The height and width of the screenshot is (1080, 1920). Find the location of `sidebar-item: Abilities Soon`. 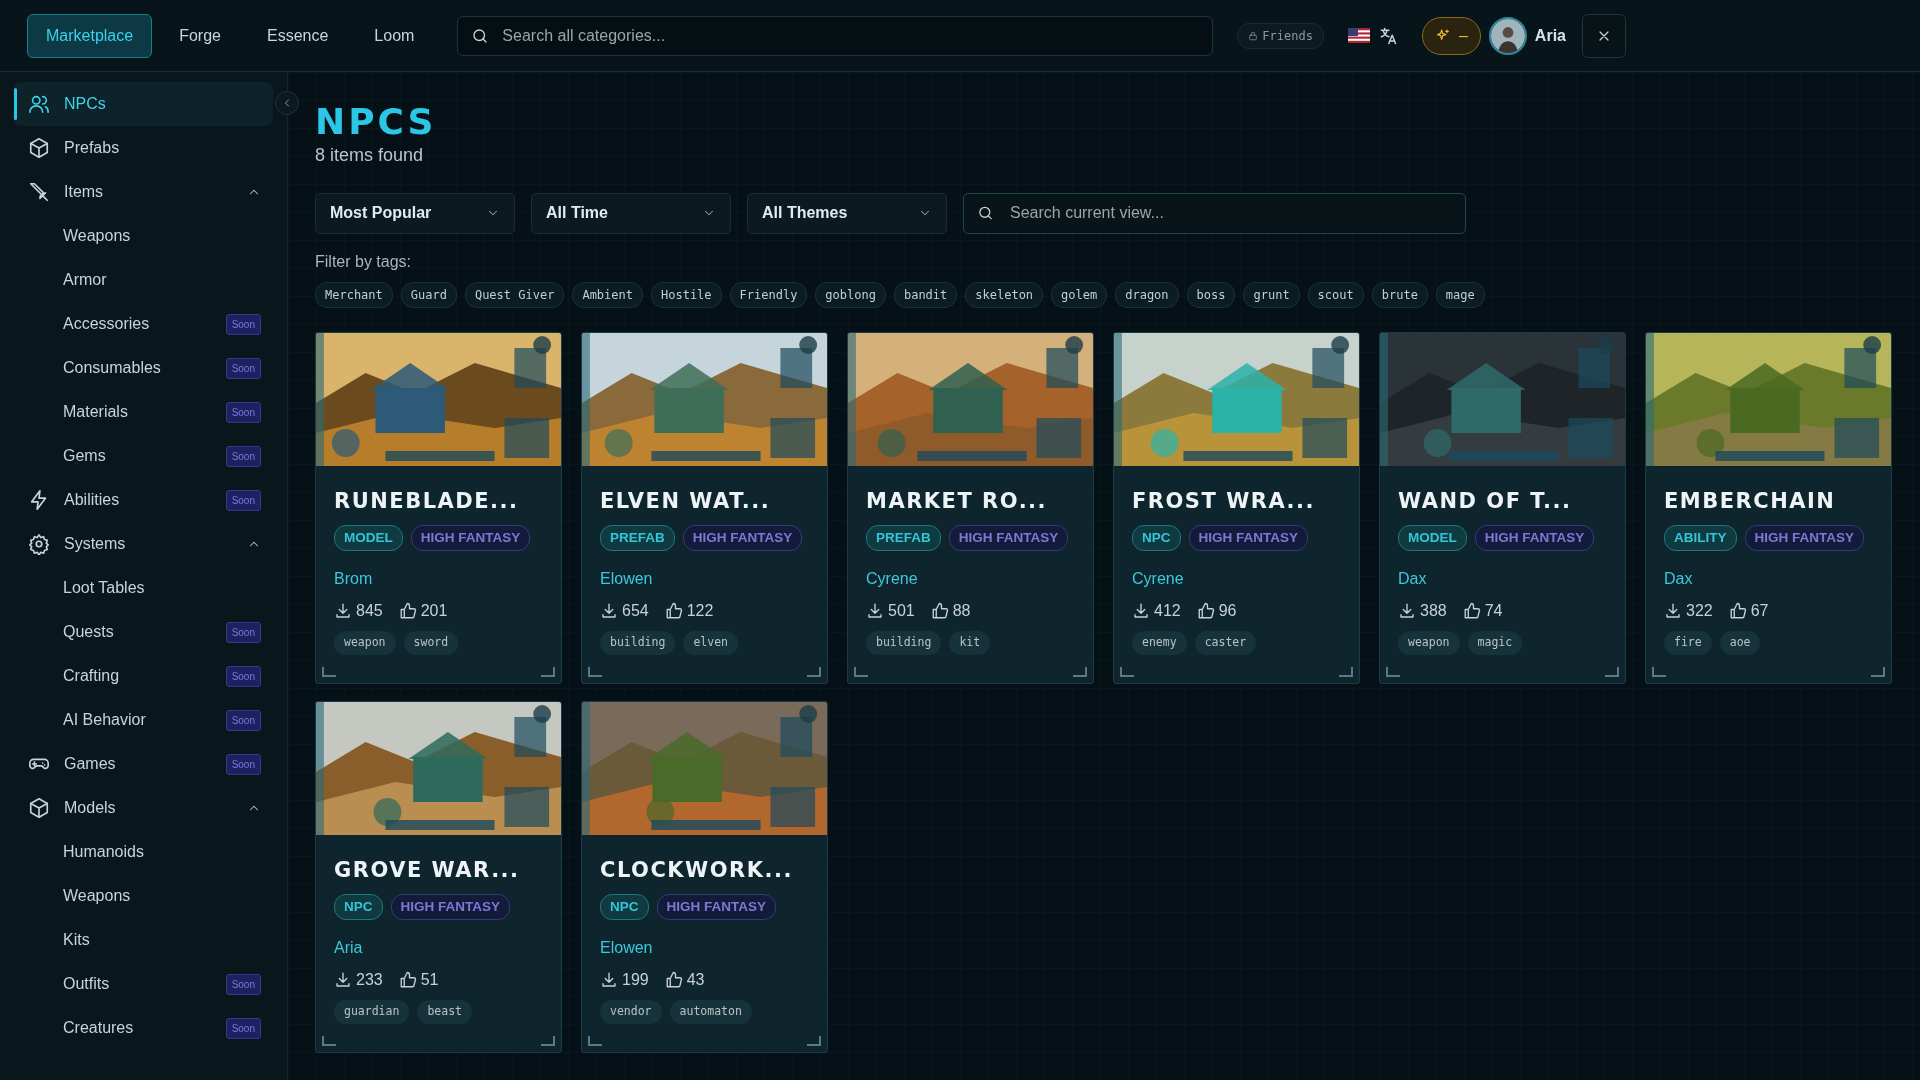

sidebar-item: Abilities Soon is located at coordinates (143, 500).